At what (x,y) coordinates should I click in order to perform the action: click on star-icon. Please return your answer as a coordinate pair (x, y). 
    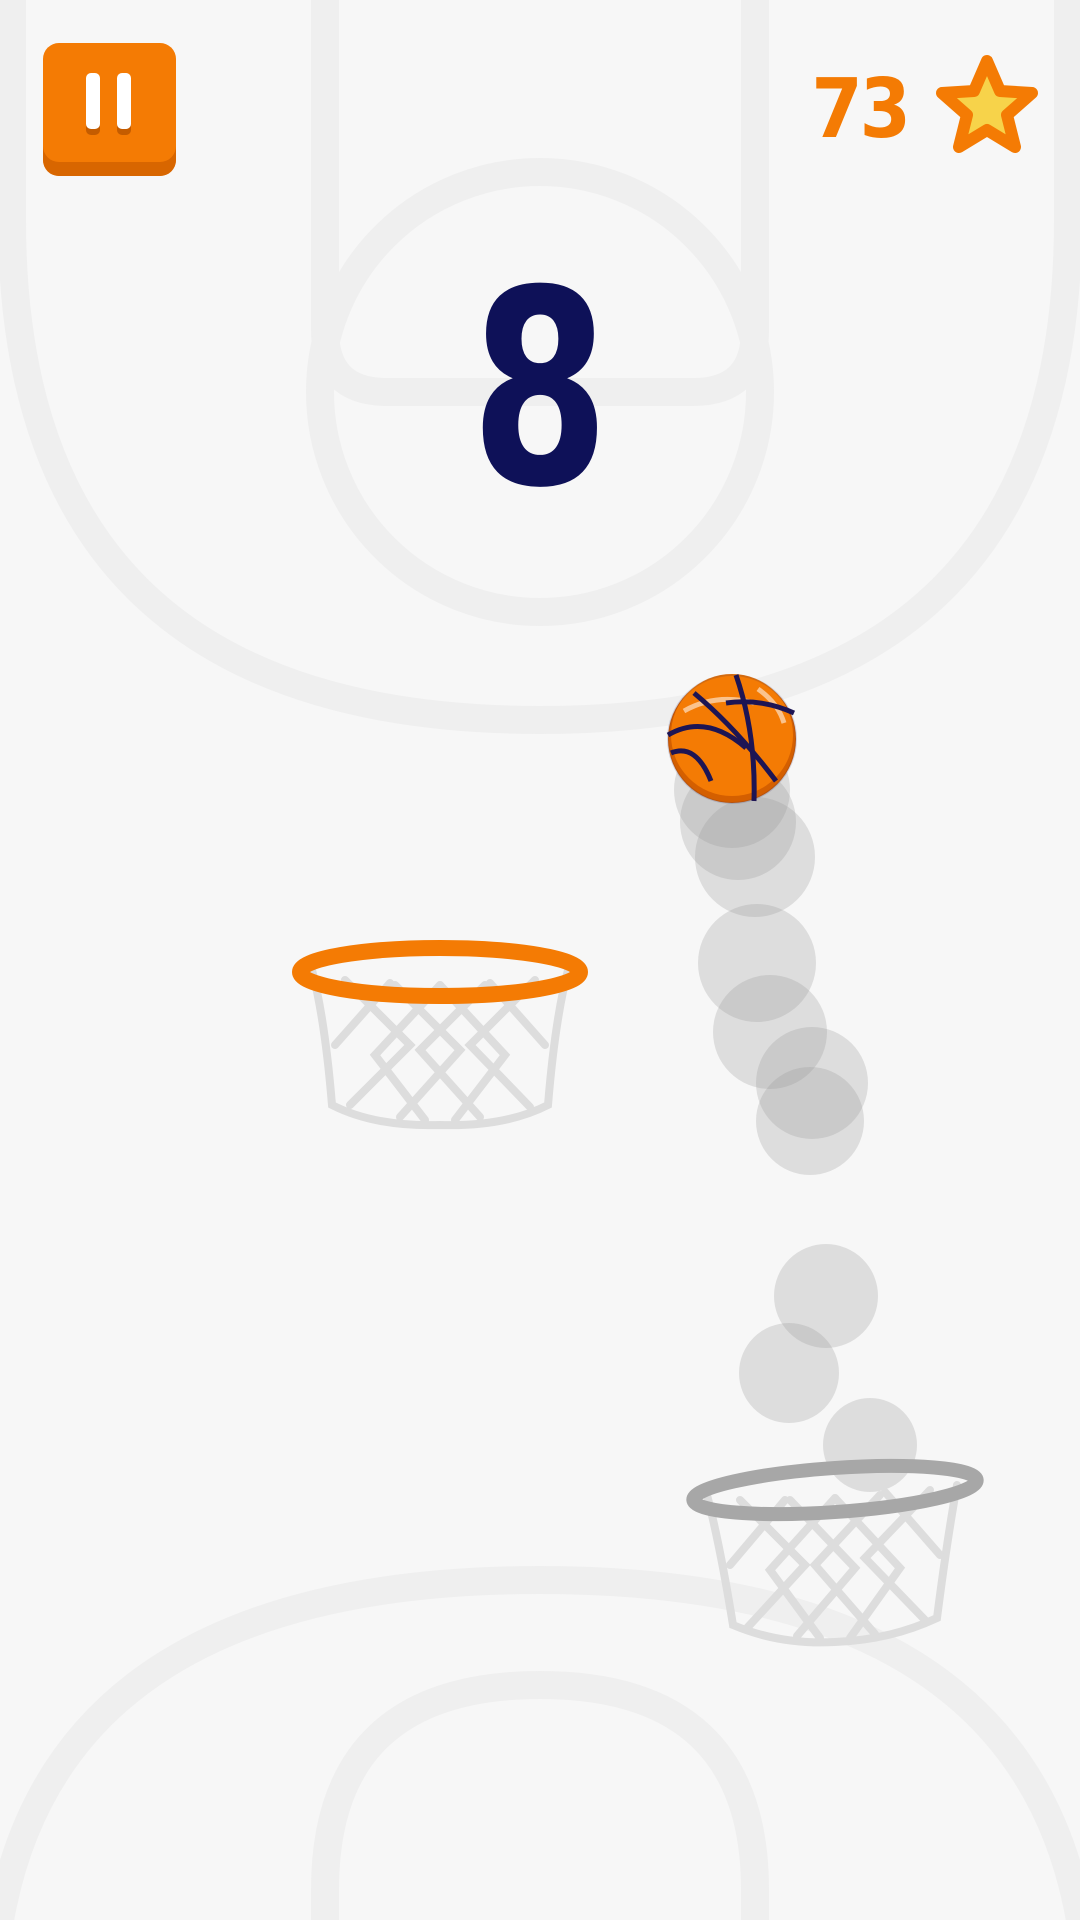
    Looking at the image, I should click on (987, 104).